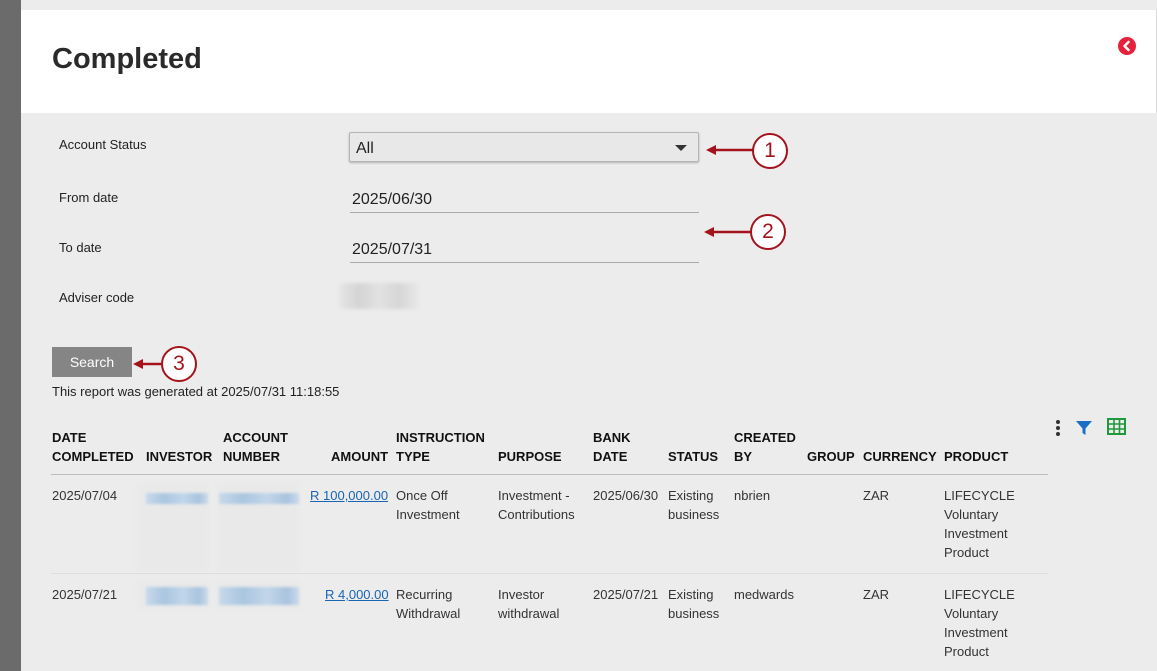 The height and width of the screenshot is (671, 1157). What do you see at coordinates (976, 456) in the screenshot?
I see `col-header-product: PRODUCT` at bounding box center [976, 456].